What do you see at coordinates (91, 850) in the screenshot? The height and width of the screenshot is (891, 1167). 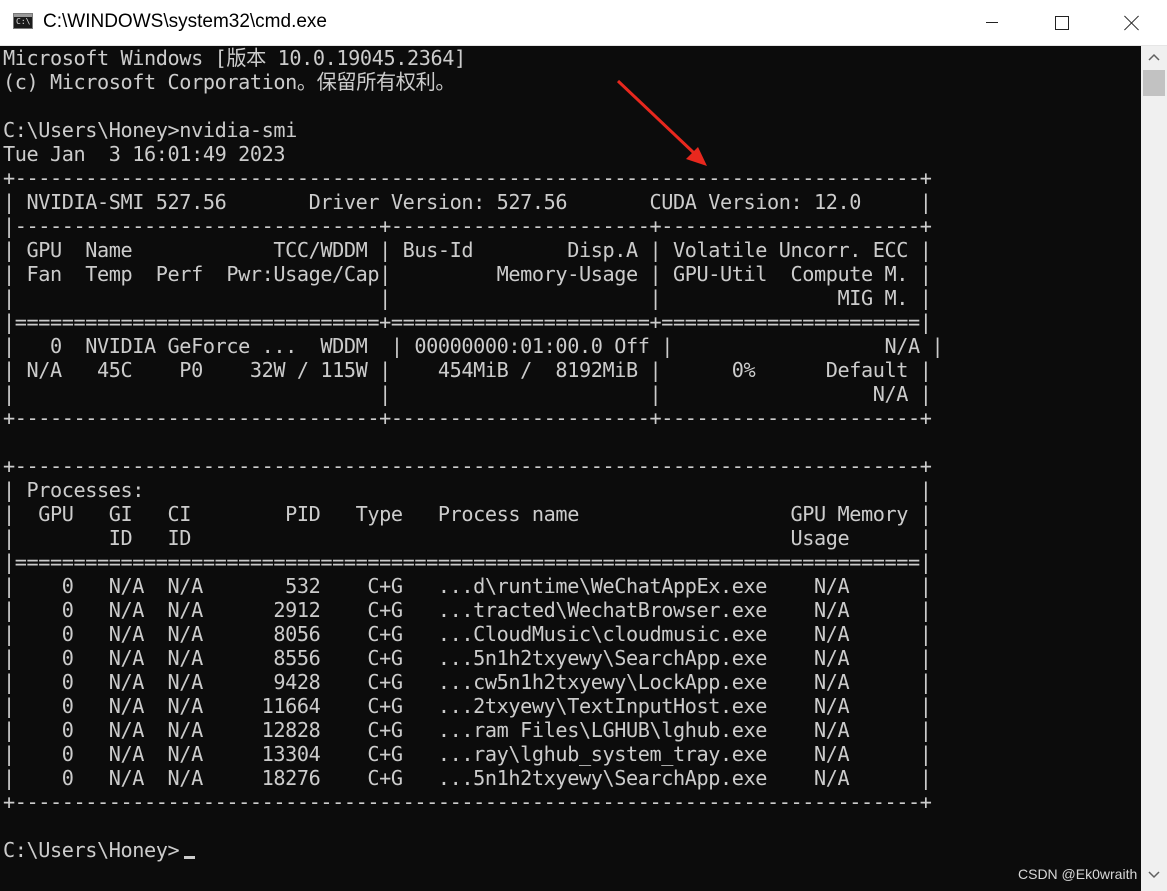 I see `console-line: C:\Users\Honey>` at bounding box center [91, 850].